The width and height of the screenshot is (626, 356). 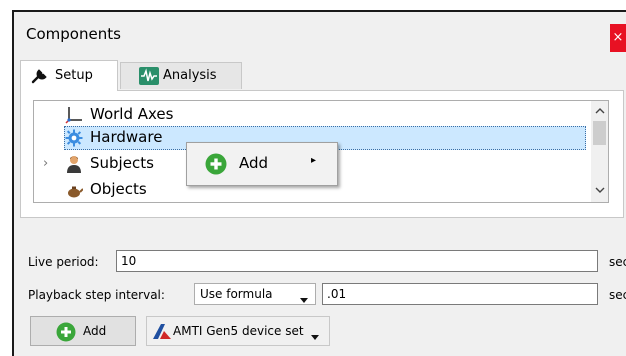 I want to click on step-interval-field: .01, so click(x=460, y=294).